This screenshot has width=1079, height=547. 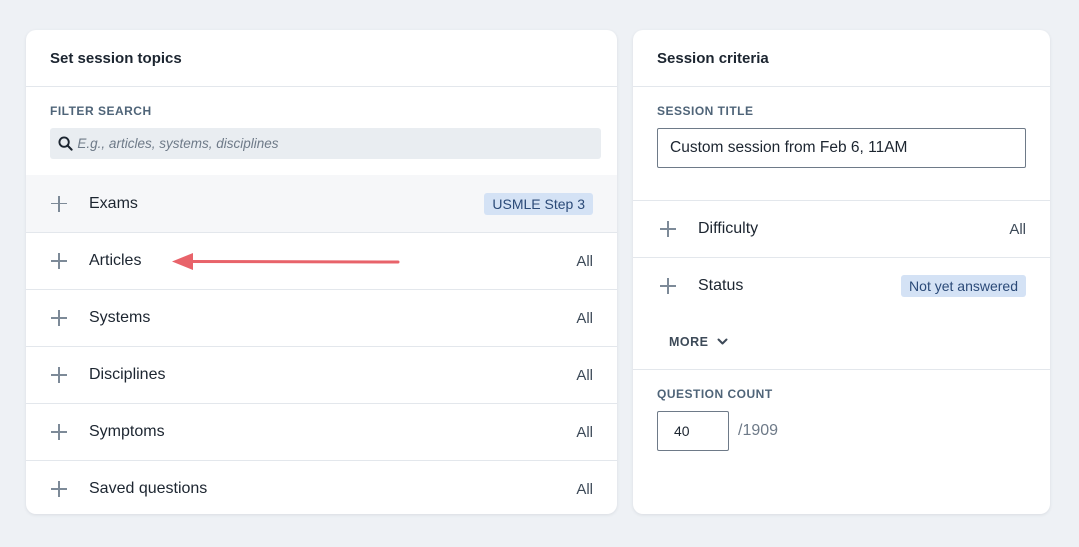 I want to click on status-badge: Not yet answered, so click(x=963, y=286).